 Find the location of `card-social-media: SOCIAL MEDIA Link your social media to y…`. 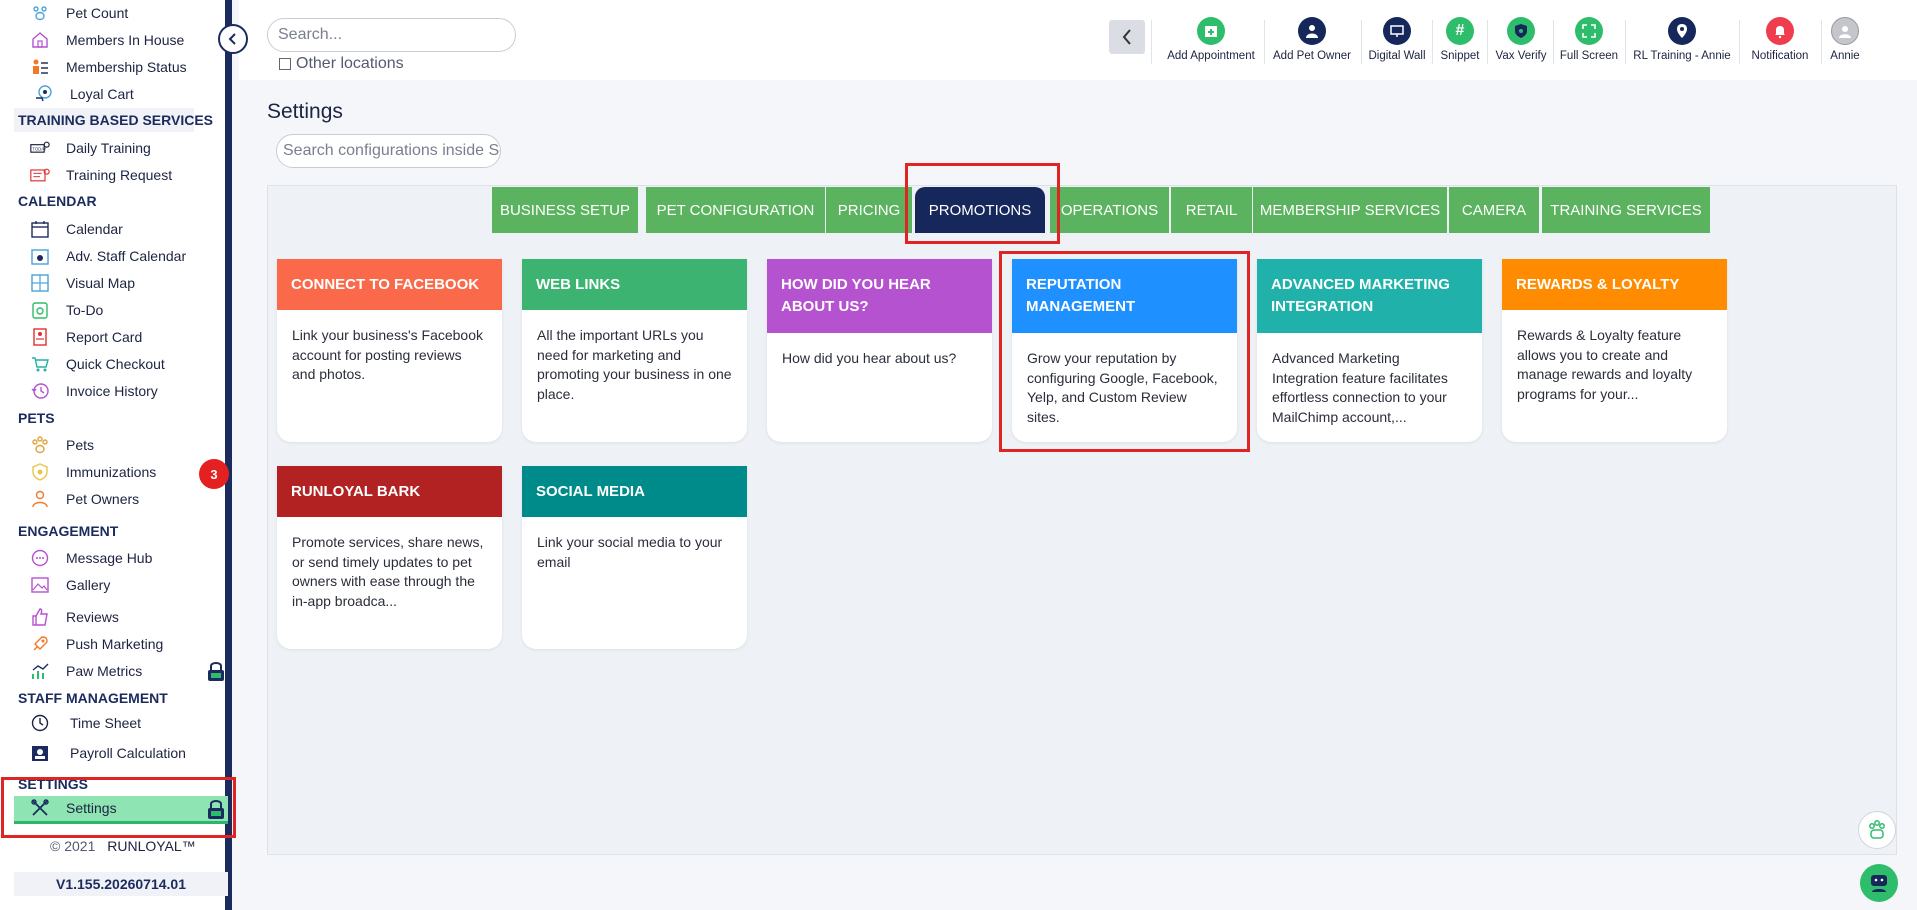

card-social-media: SOCIAL MEDIA Link your social media to y… is located at coordinates (634, 557).